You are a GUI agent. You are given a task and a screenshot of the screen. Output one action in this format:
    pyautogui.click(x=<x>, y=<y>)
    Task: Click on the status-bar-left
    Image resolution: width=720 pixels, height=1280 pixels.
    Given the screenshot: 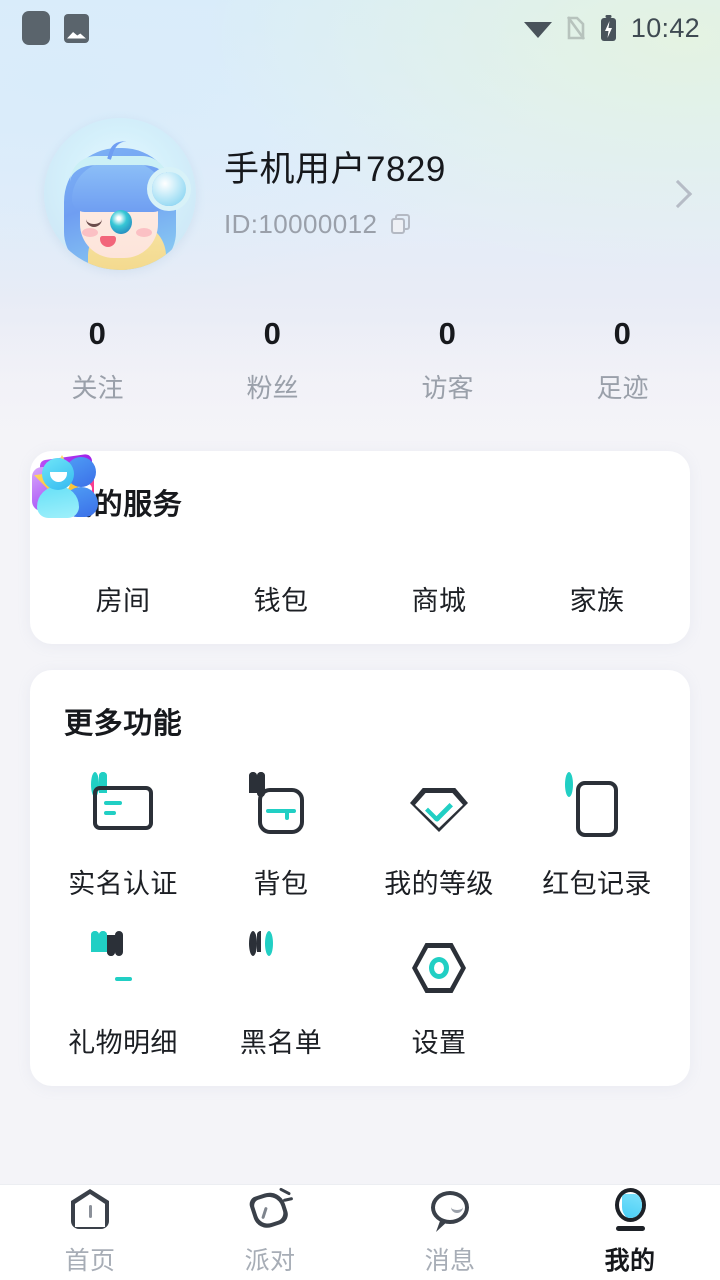 What is the action you would take?
    pyautogui.click(x=55, y=28)
    